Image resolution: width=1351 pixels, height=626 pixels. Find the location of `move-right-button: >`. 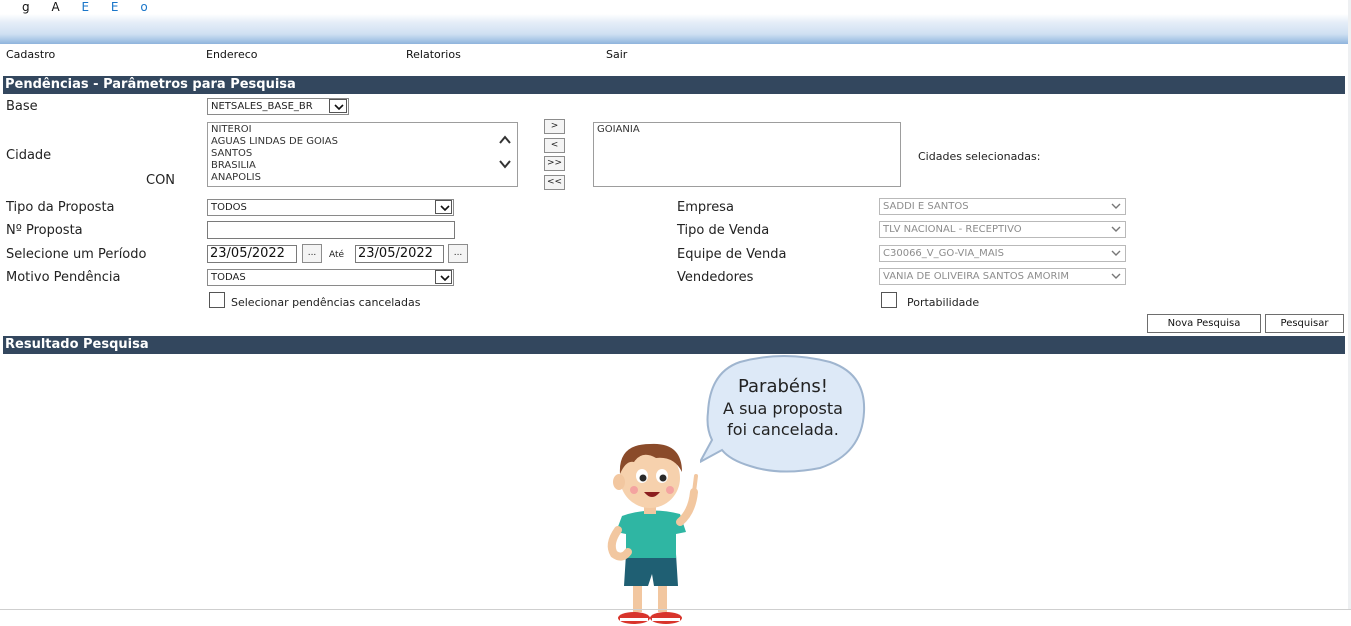

move-right-button: > is located at coordinates (554, 126).